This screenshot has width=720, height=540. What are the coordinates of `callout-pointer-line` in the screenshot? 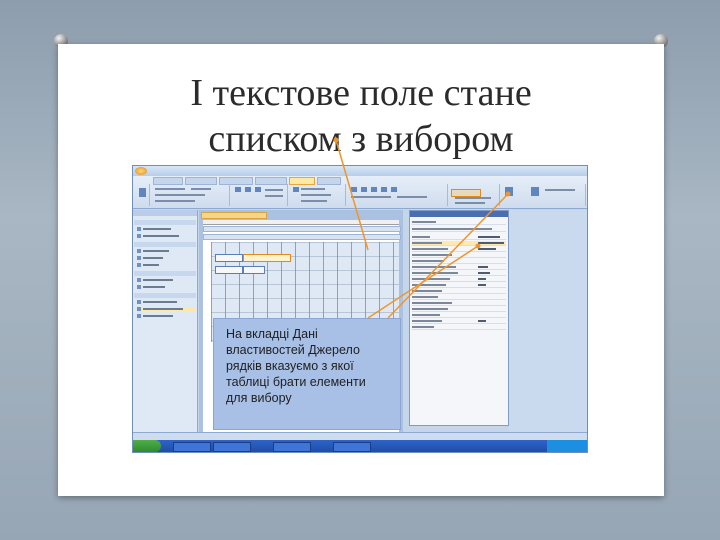 It's located at (448, 256).